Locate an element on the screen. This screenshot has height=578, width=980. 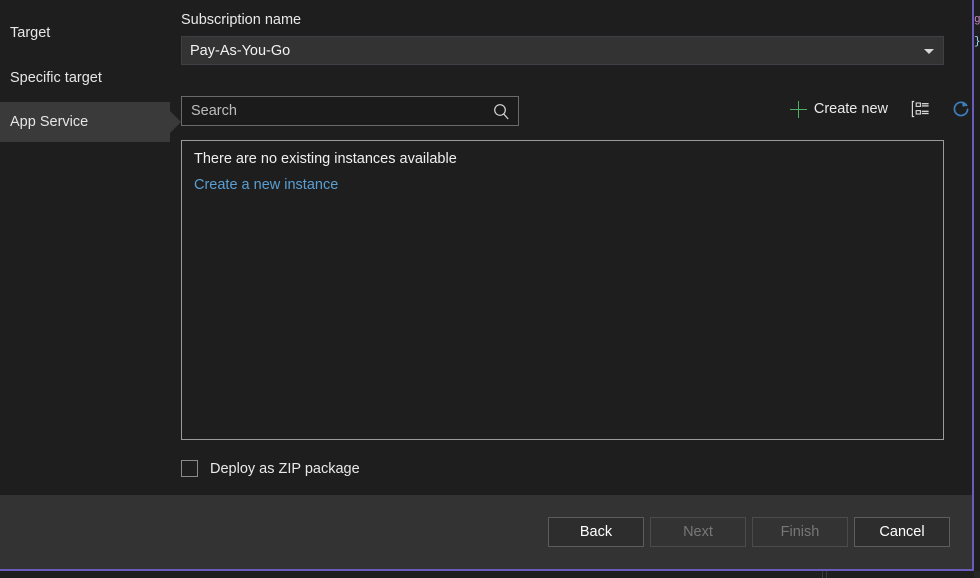
sidebar-item-label: Specific target is located at coordinates (56, 78).